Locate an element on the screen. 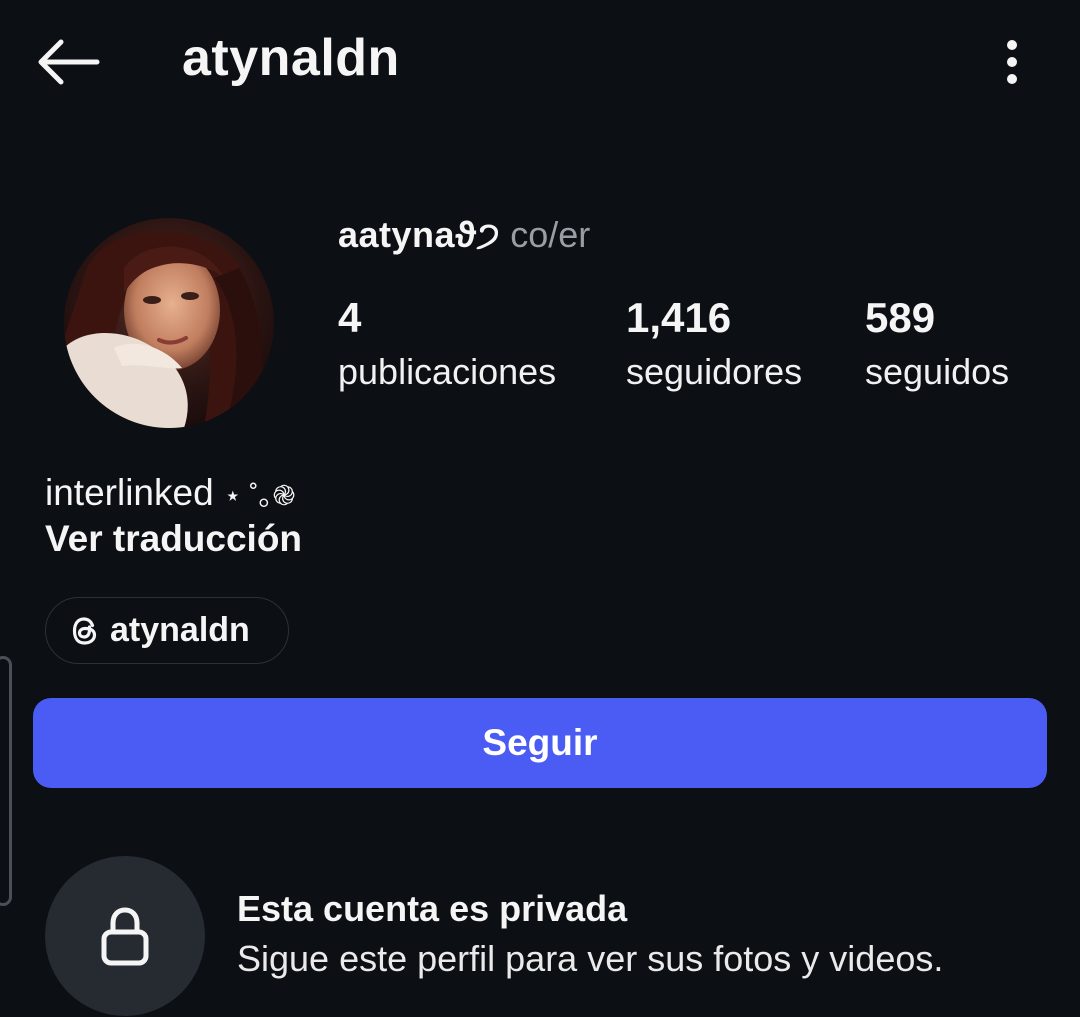 This screenshot has height=1017, width=1080. followers-count-value: 1,416 is located at coordinates (679, 317).